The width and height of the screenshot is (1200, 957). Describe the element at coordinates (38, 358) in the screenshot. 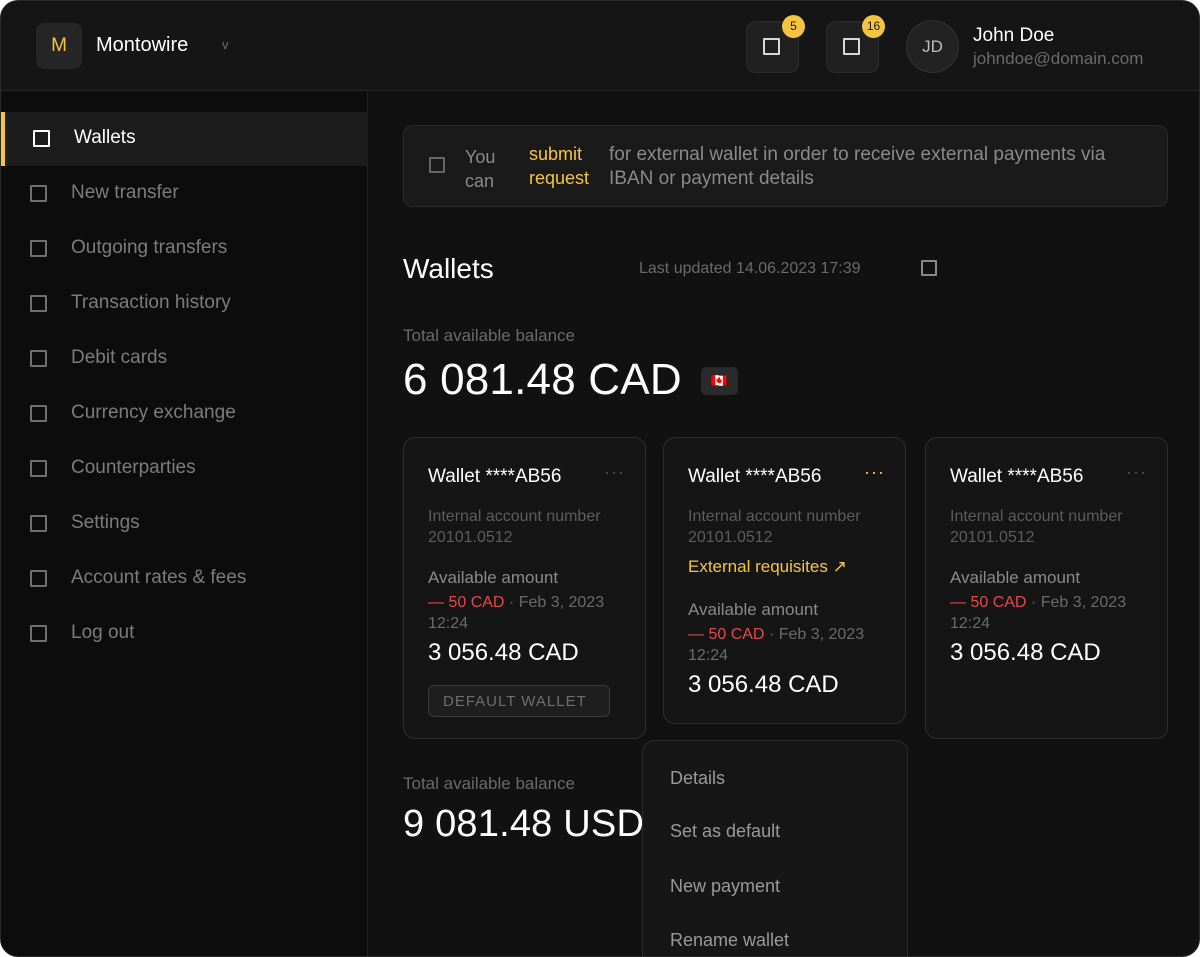

I see `card-icon` at that location.